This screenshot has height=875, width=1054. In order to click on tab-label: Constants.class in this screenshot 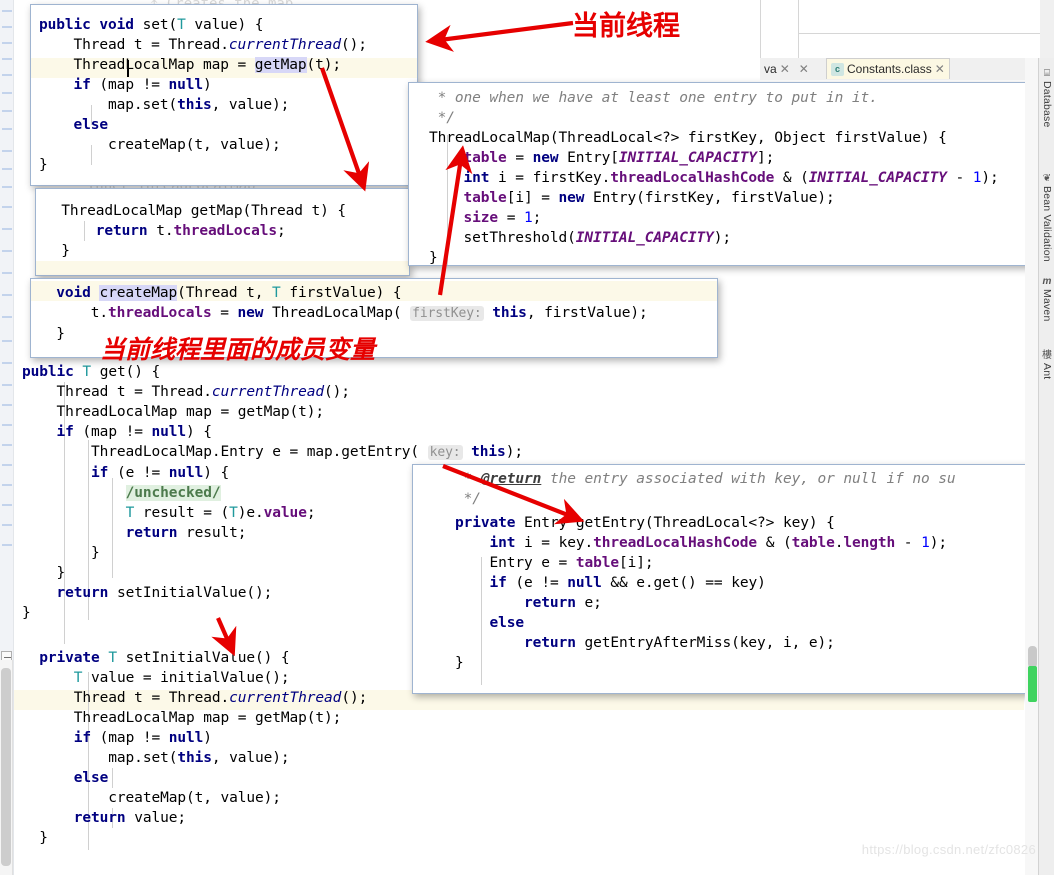, I will do `click(889, 69)`.